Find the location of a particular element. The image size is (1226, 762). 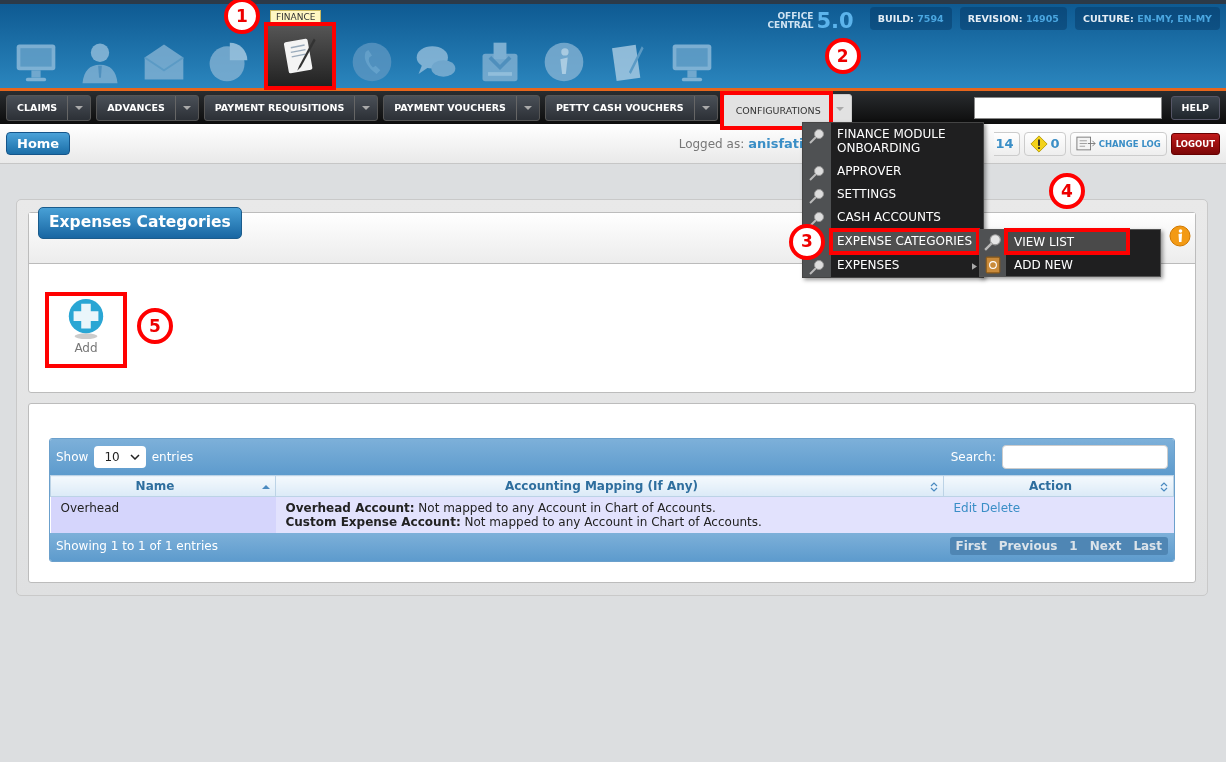

nav-tab: PAYMENT VOUCHERS is located at coordinates (461, 107).